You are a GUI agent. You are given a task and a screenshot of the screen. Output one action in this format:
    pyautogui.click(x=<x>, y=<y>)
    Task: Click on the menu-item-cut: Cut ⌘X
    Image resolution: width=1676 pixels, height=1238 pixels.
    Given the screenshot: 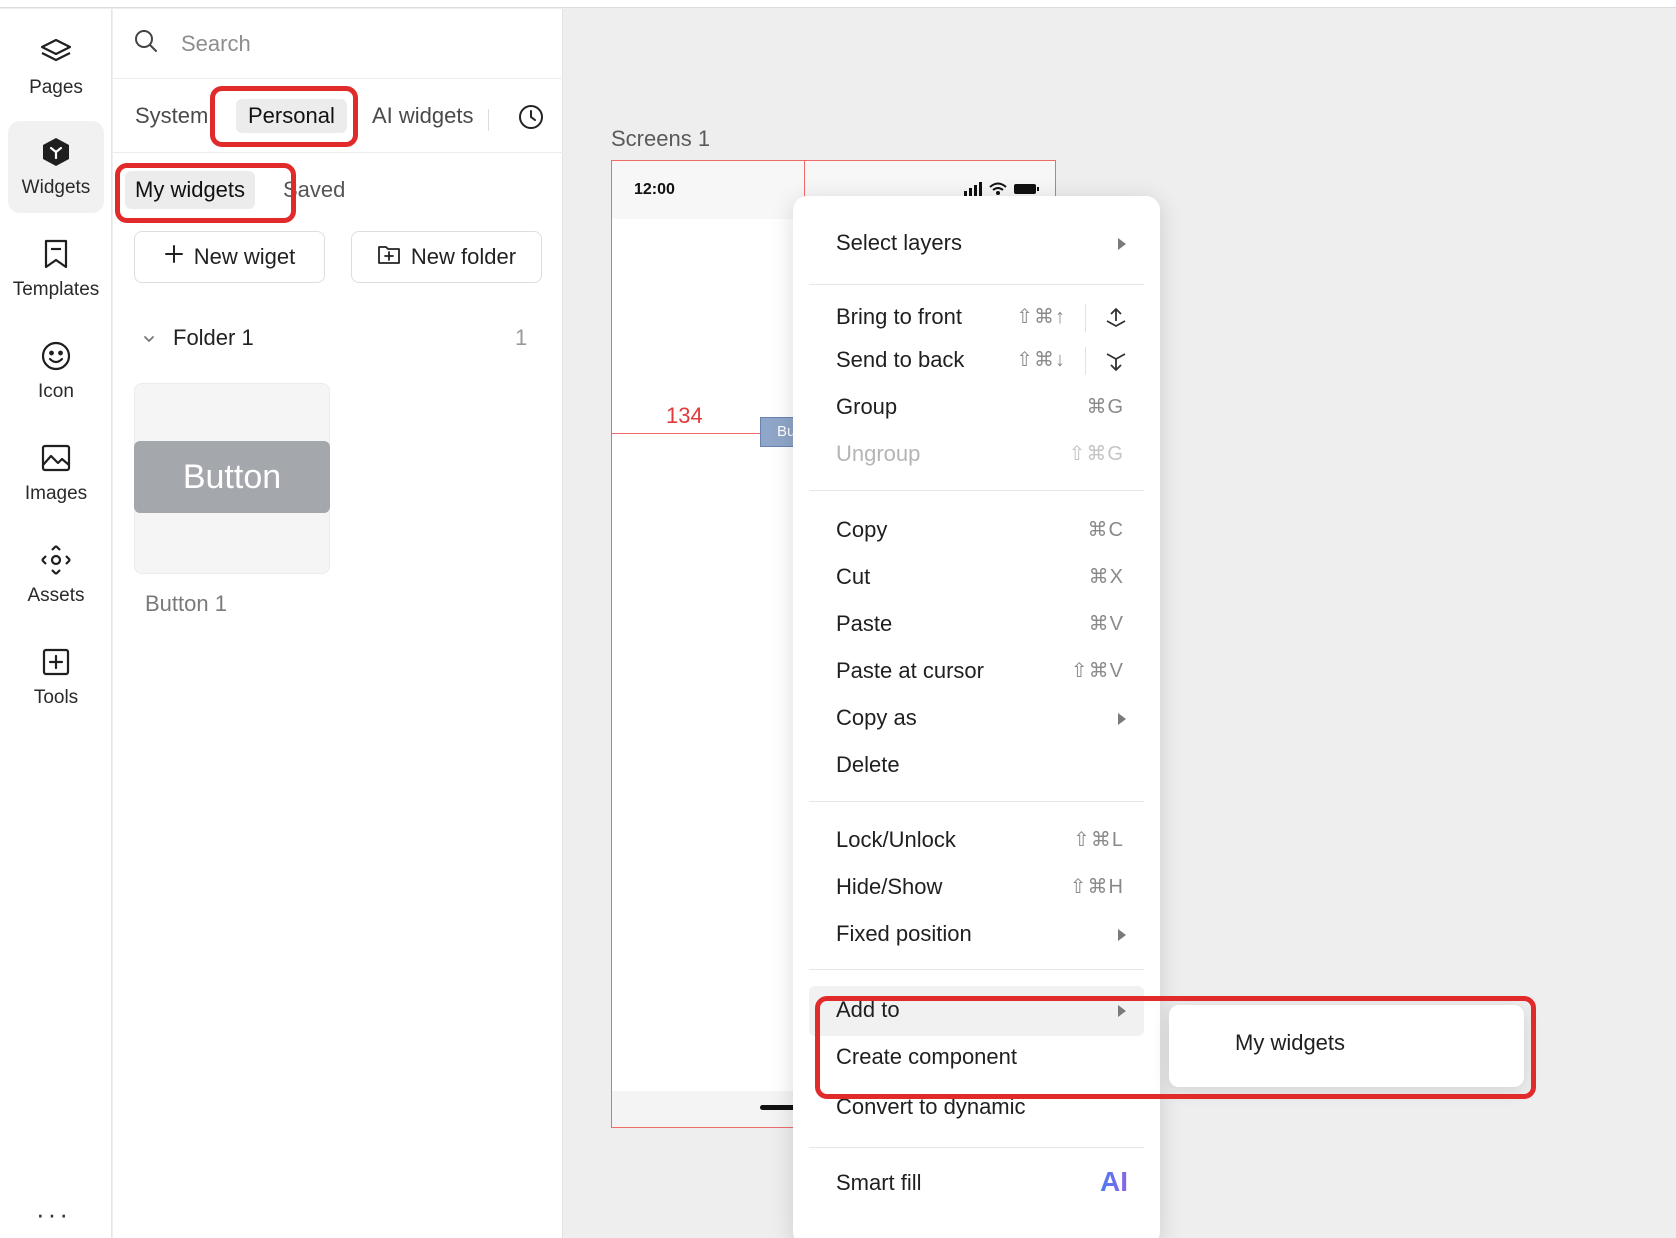 What is the action you would take?
    pyautogui.click(x=976, y=578)
    